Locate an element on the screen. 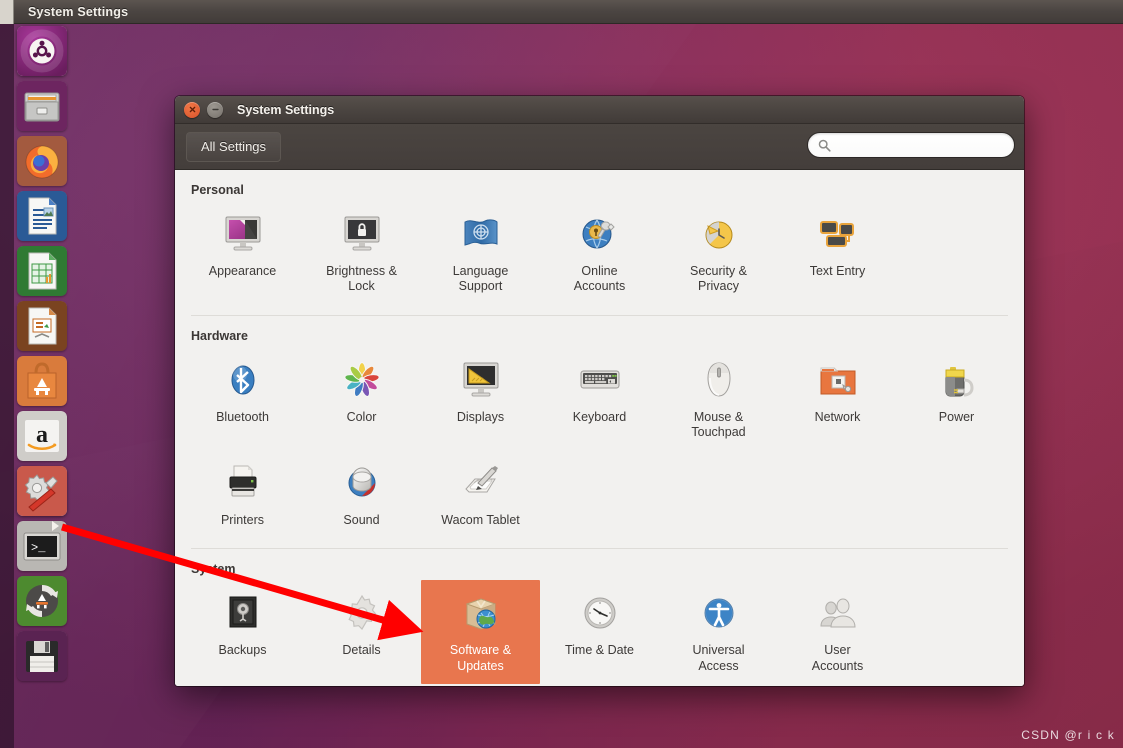 The height and width of the screenshot is (748, 1123). window-title: System Settings is located at coordinates (286, 109).